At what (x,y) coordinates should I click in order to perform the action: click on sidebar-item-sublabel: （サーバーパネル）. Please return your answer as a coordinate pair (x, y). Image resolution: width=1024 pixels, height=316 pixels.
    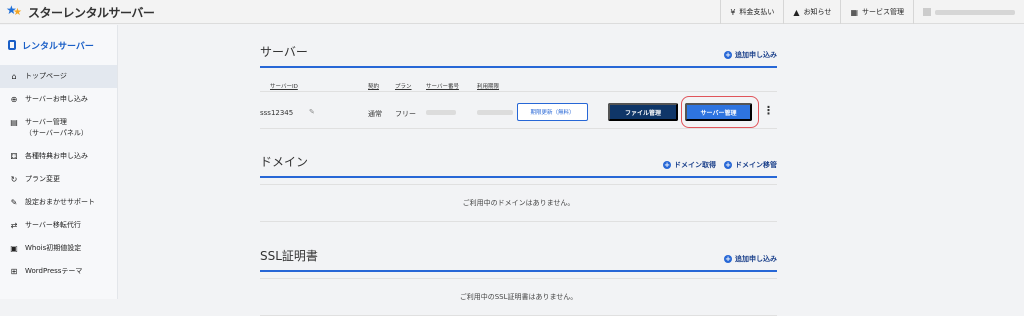
    Looking at the image, I should click on (56, 133).